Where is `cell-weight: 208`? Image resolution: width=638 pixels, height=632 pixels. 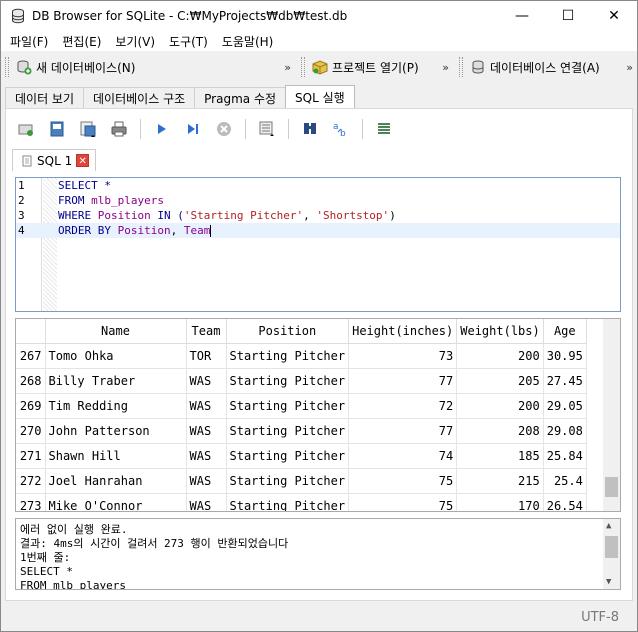
cell-weight: 208 is located at coordinates (500, 431).